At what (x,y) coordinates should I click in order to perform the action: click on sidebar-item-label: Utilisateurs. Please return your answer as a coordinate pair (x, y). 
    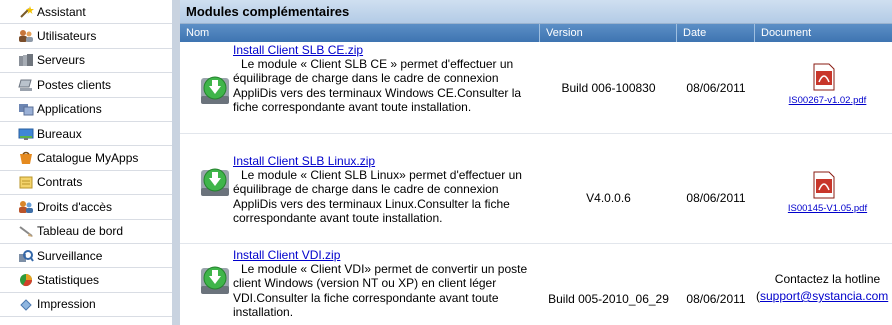
    Looking at the image, I should click on (67, 36).